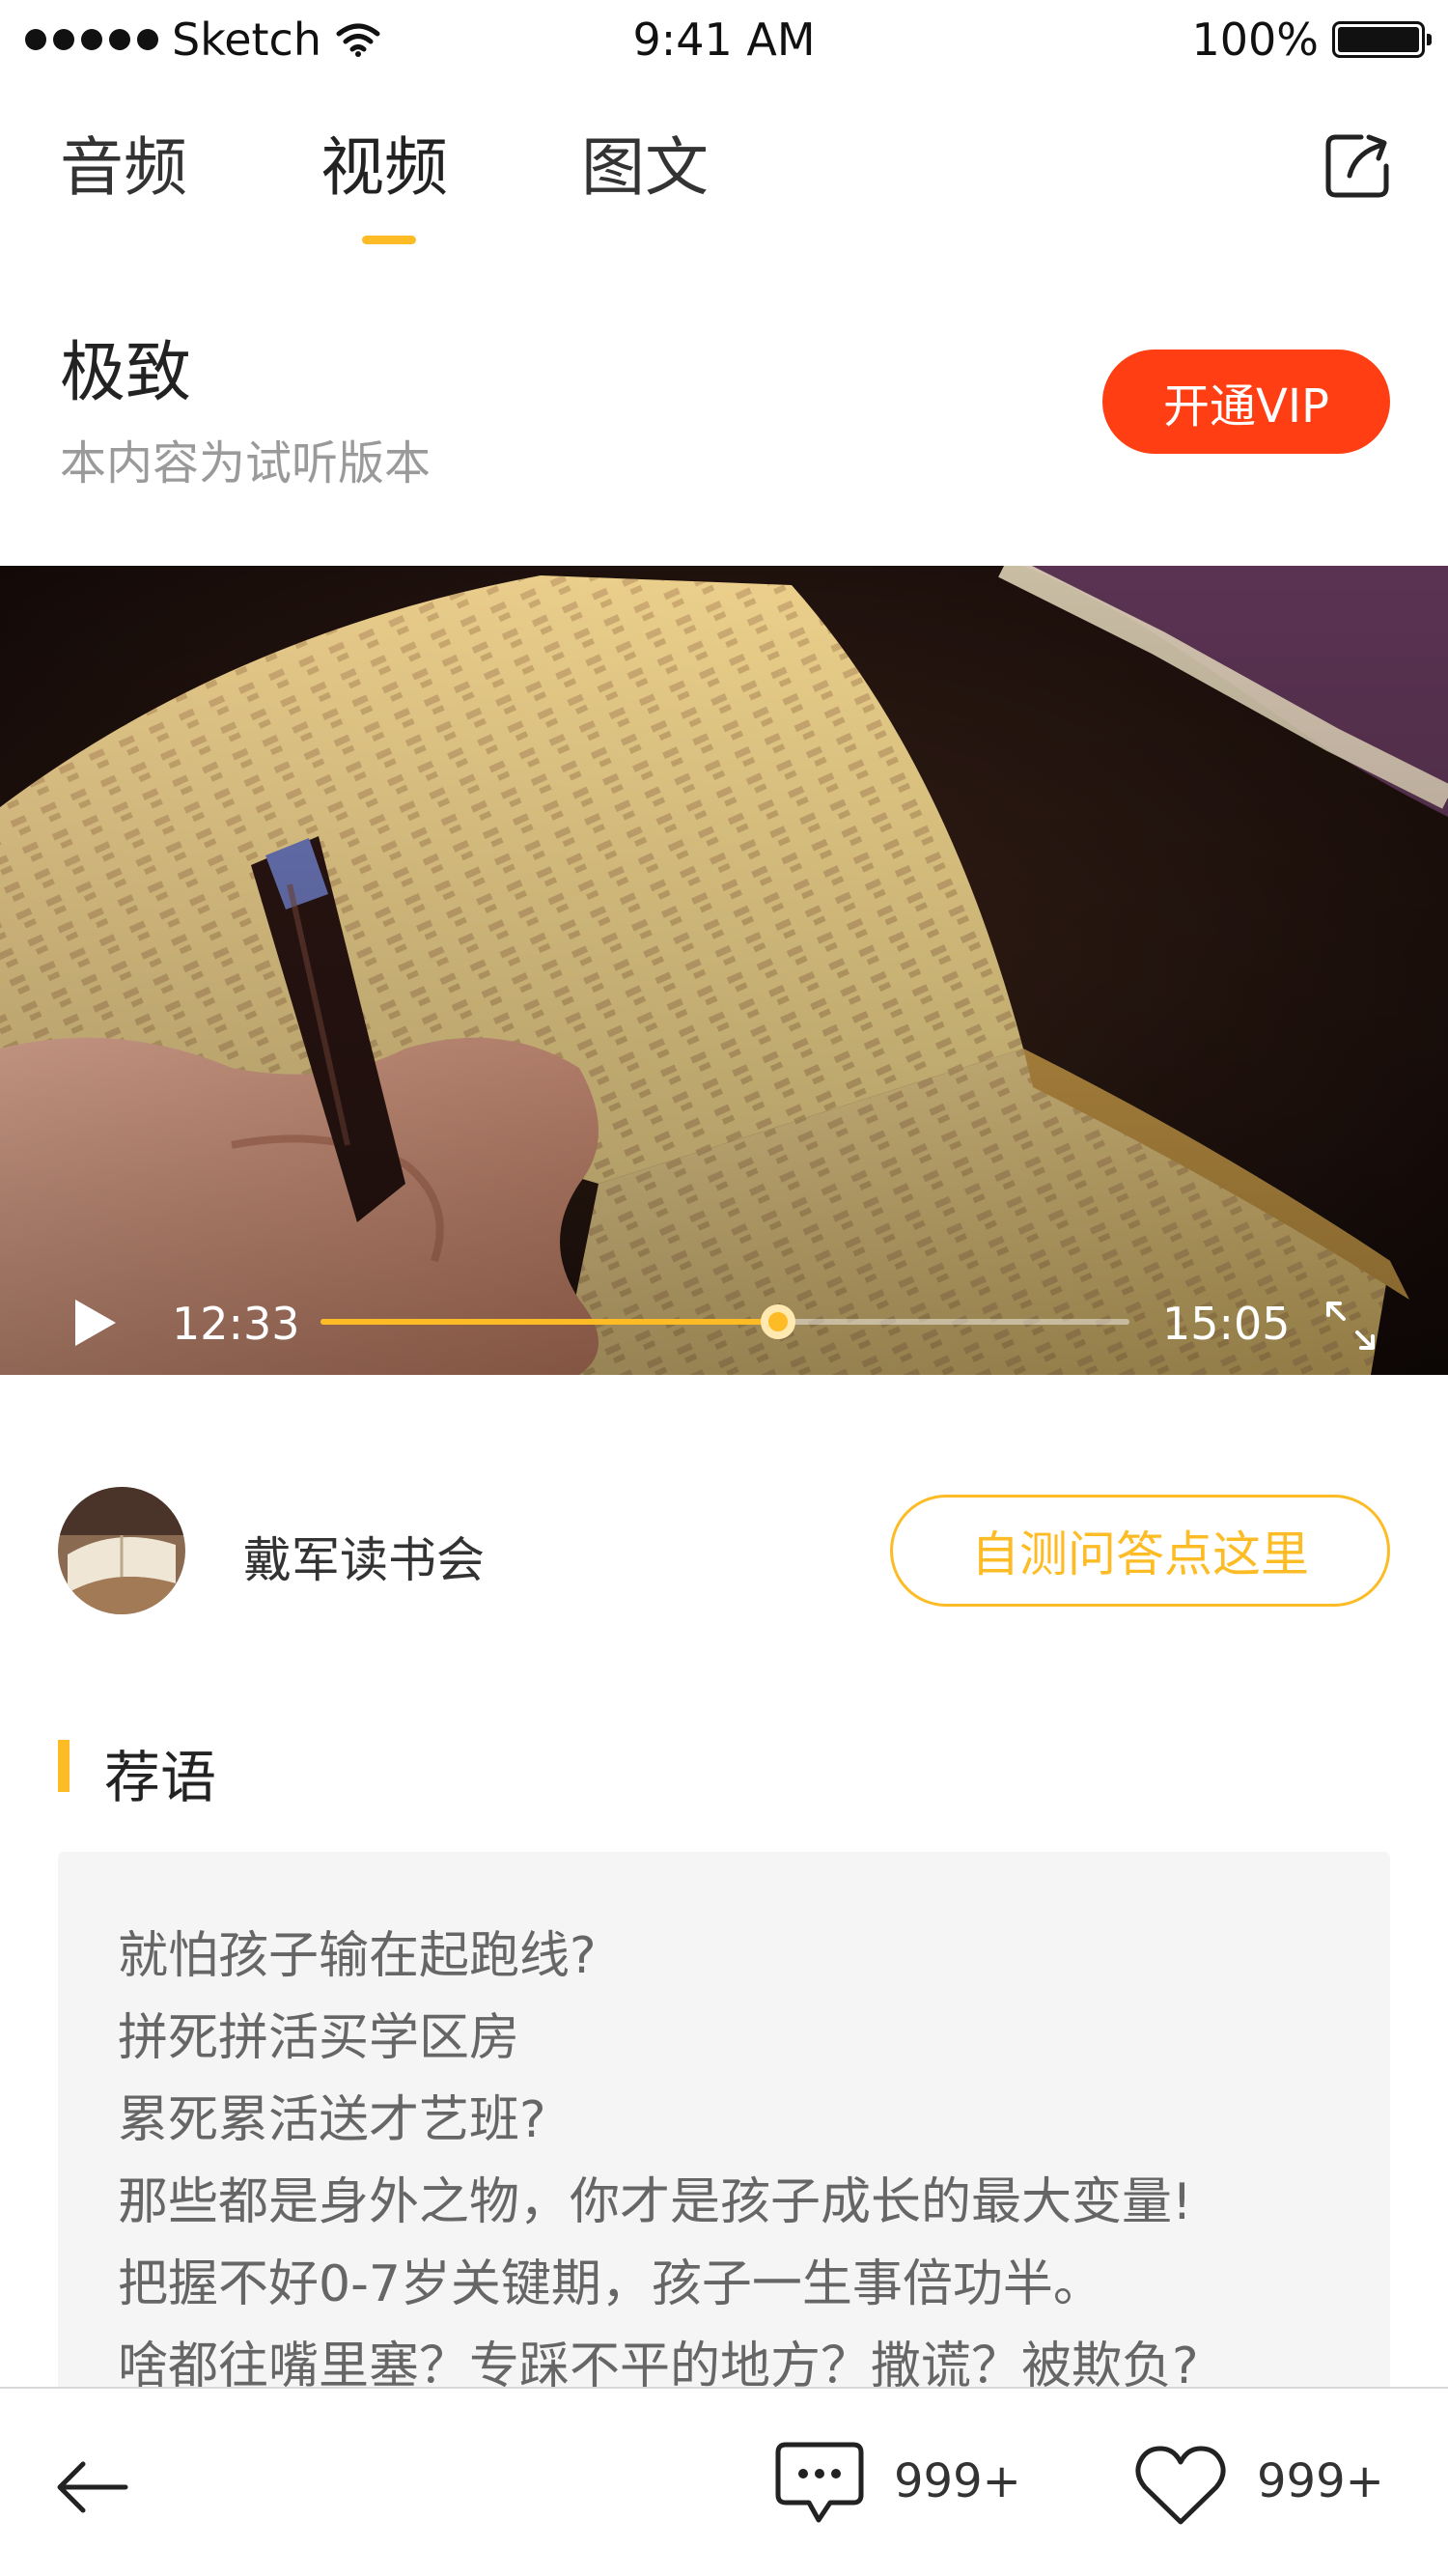 This screenshot has height=2576, width=1448. Describe the element at coordinates (958, 2481) in the screenshot. I see `comment-count: 999+` at that location.